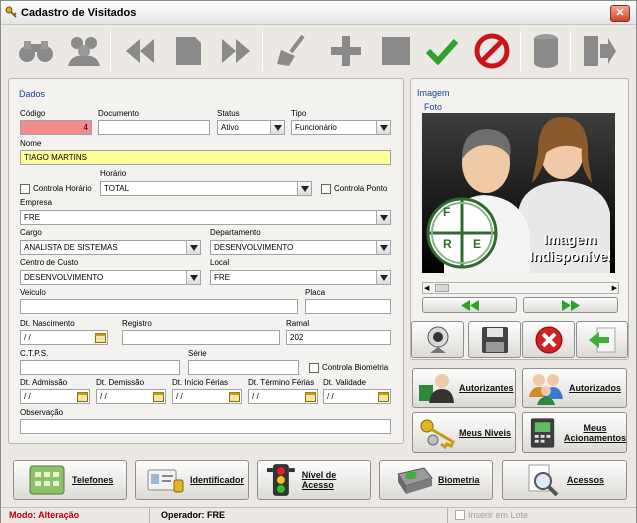  I want to click on database-icon, so click(546, 51).